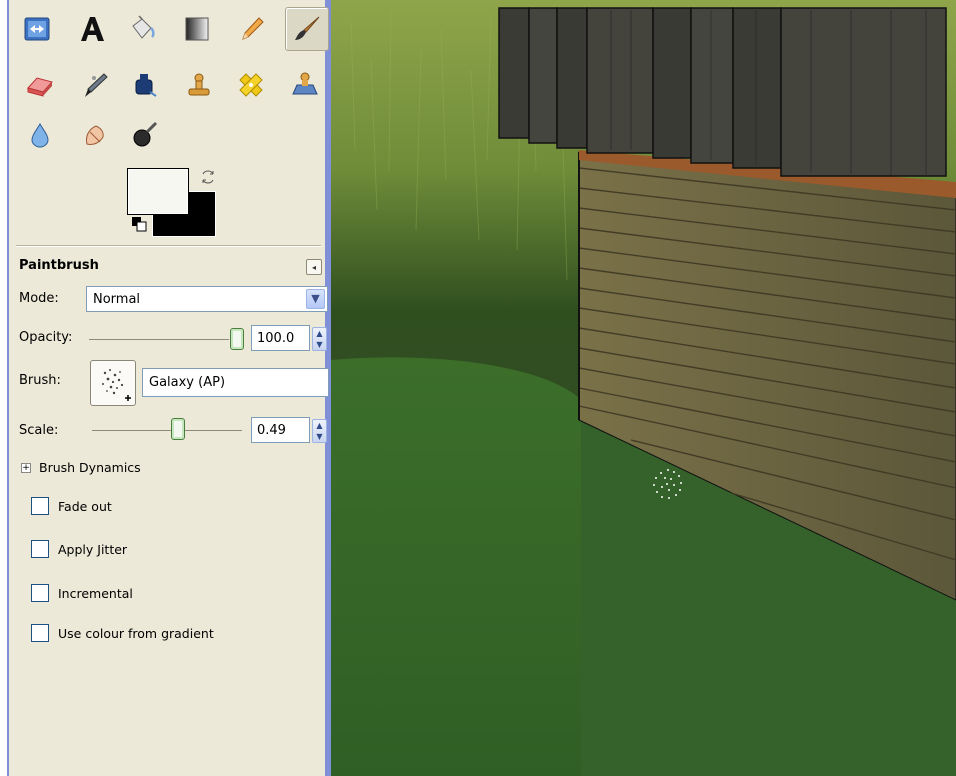  Describe the element at coordinates (158, 191) in the screenshot. I see `foreground-color-swatch` at that location.